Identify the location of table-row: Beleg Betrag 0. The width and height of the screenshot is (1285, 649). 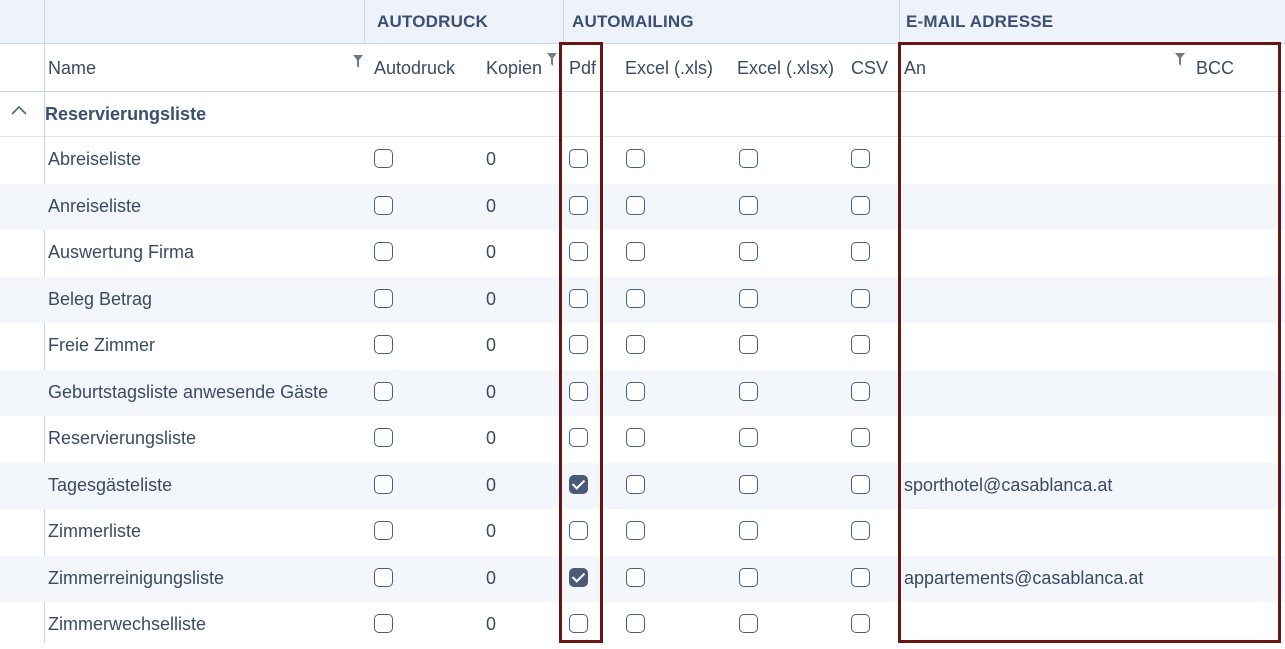
(642, 299).